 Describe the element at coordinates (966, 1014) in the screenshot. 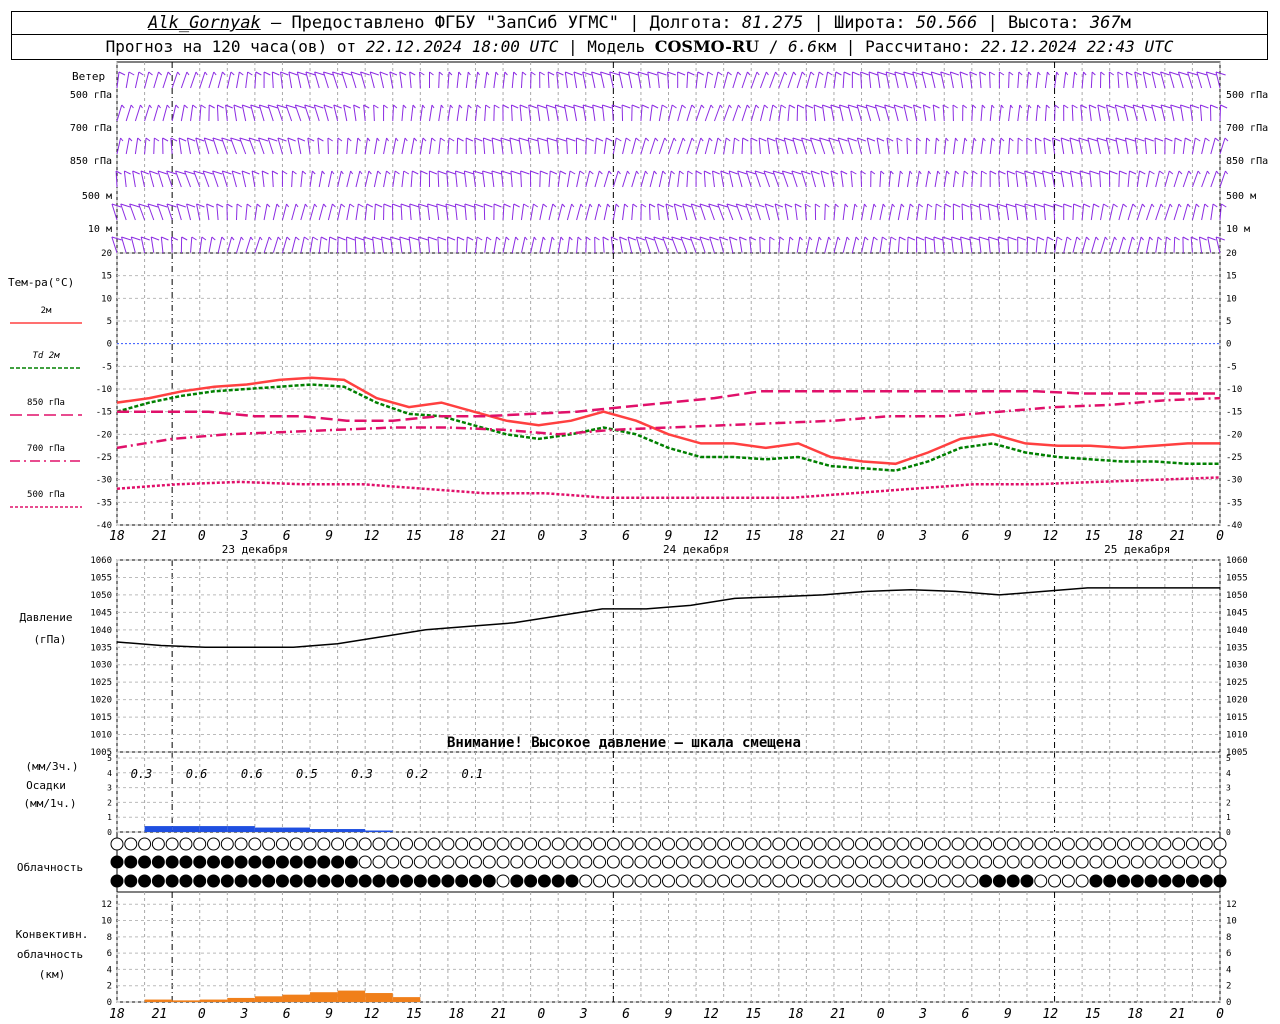

I see `hour-label-bottom: 6` at that location.